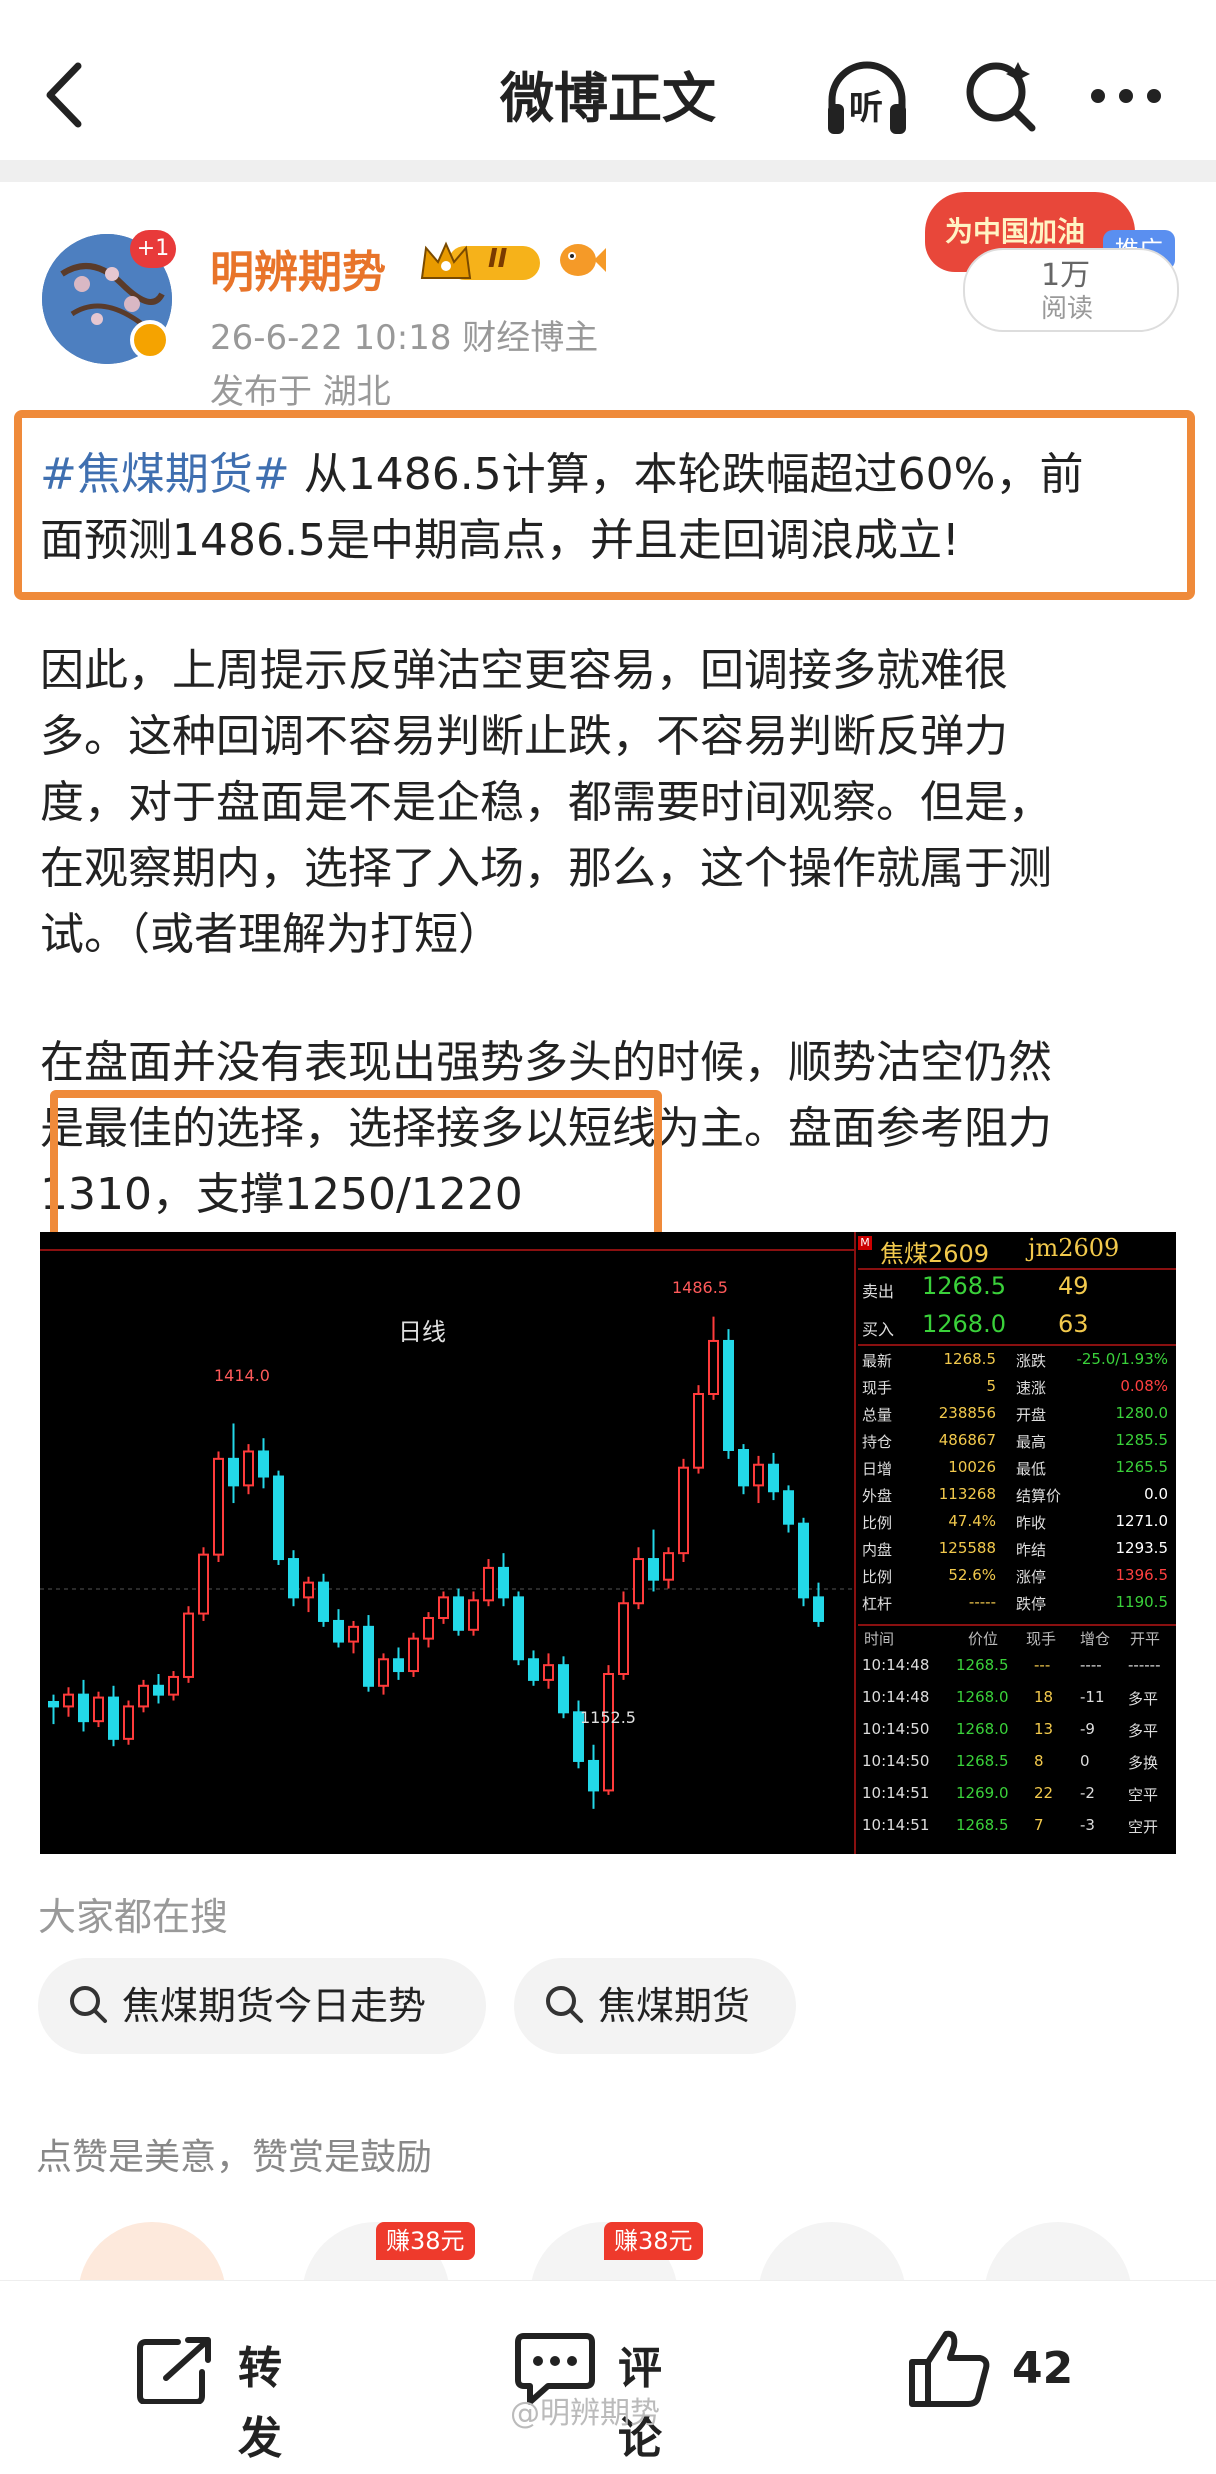 This screenshot has height=2474, width=1216. I want to click on trades-header-cell: 时间, so click(879, 1639).